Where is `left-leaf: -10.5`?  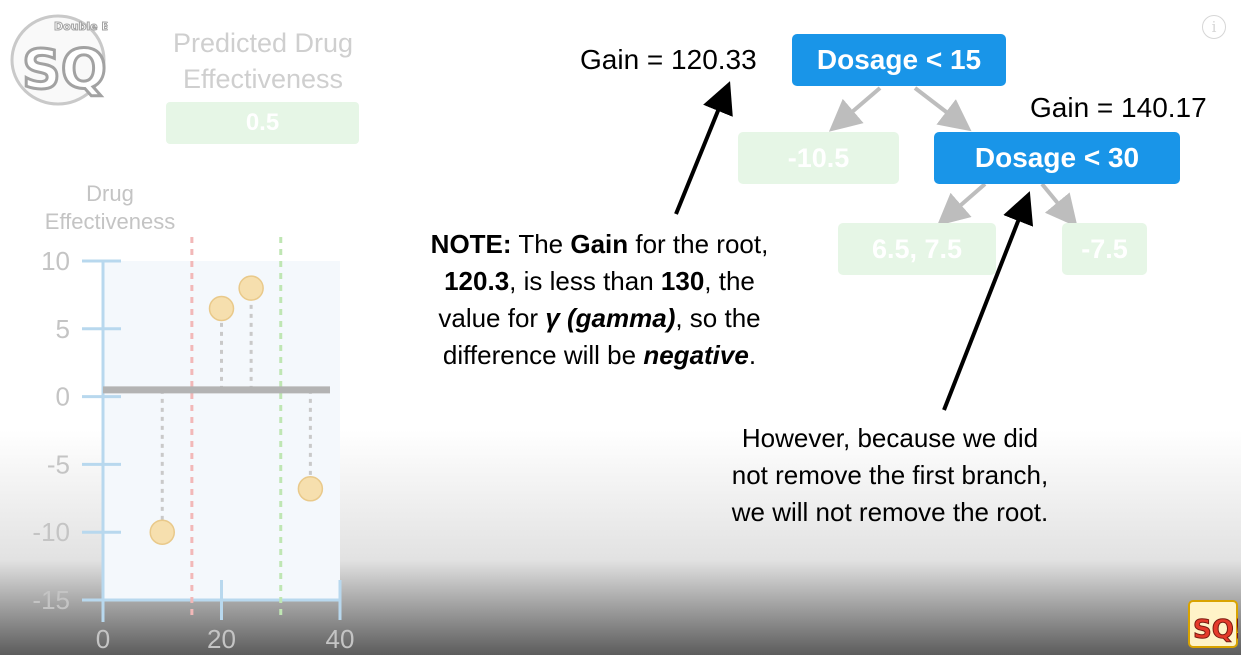
left-leaf: -10.5 is located at coordinates (818, 158).